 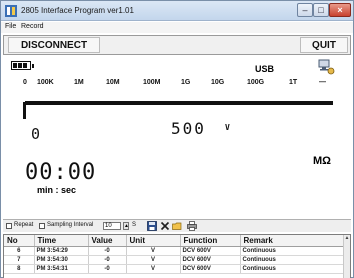 I want to click on table-row: 7 PM 3:54:30 -0 V DCV 600V Continuous, so click(x=174, y=260).